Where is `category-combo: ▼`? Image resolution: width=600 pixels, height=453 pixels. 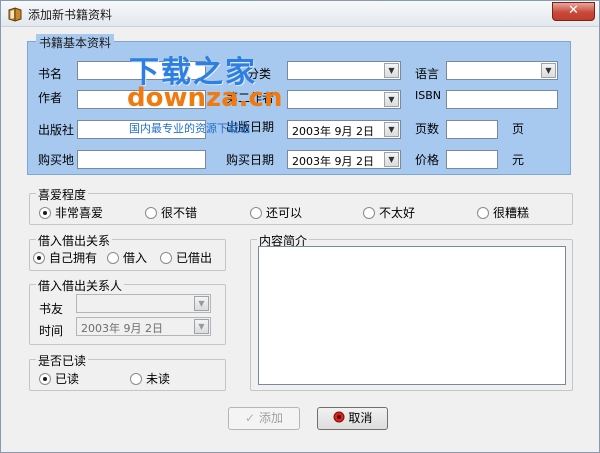
category-combo: ▼ is located at coordinates (344, 70).